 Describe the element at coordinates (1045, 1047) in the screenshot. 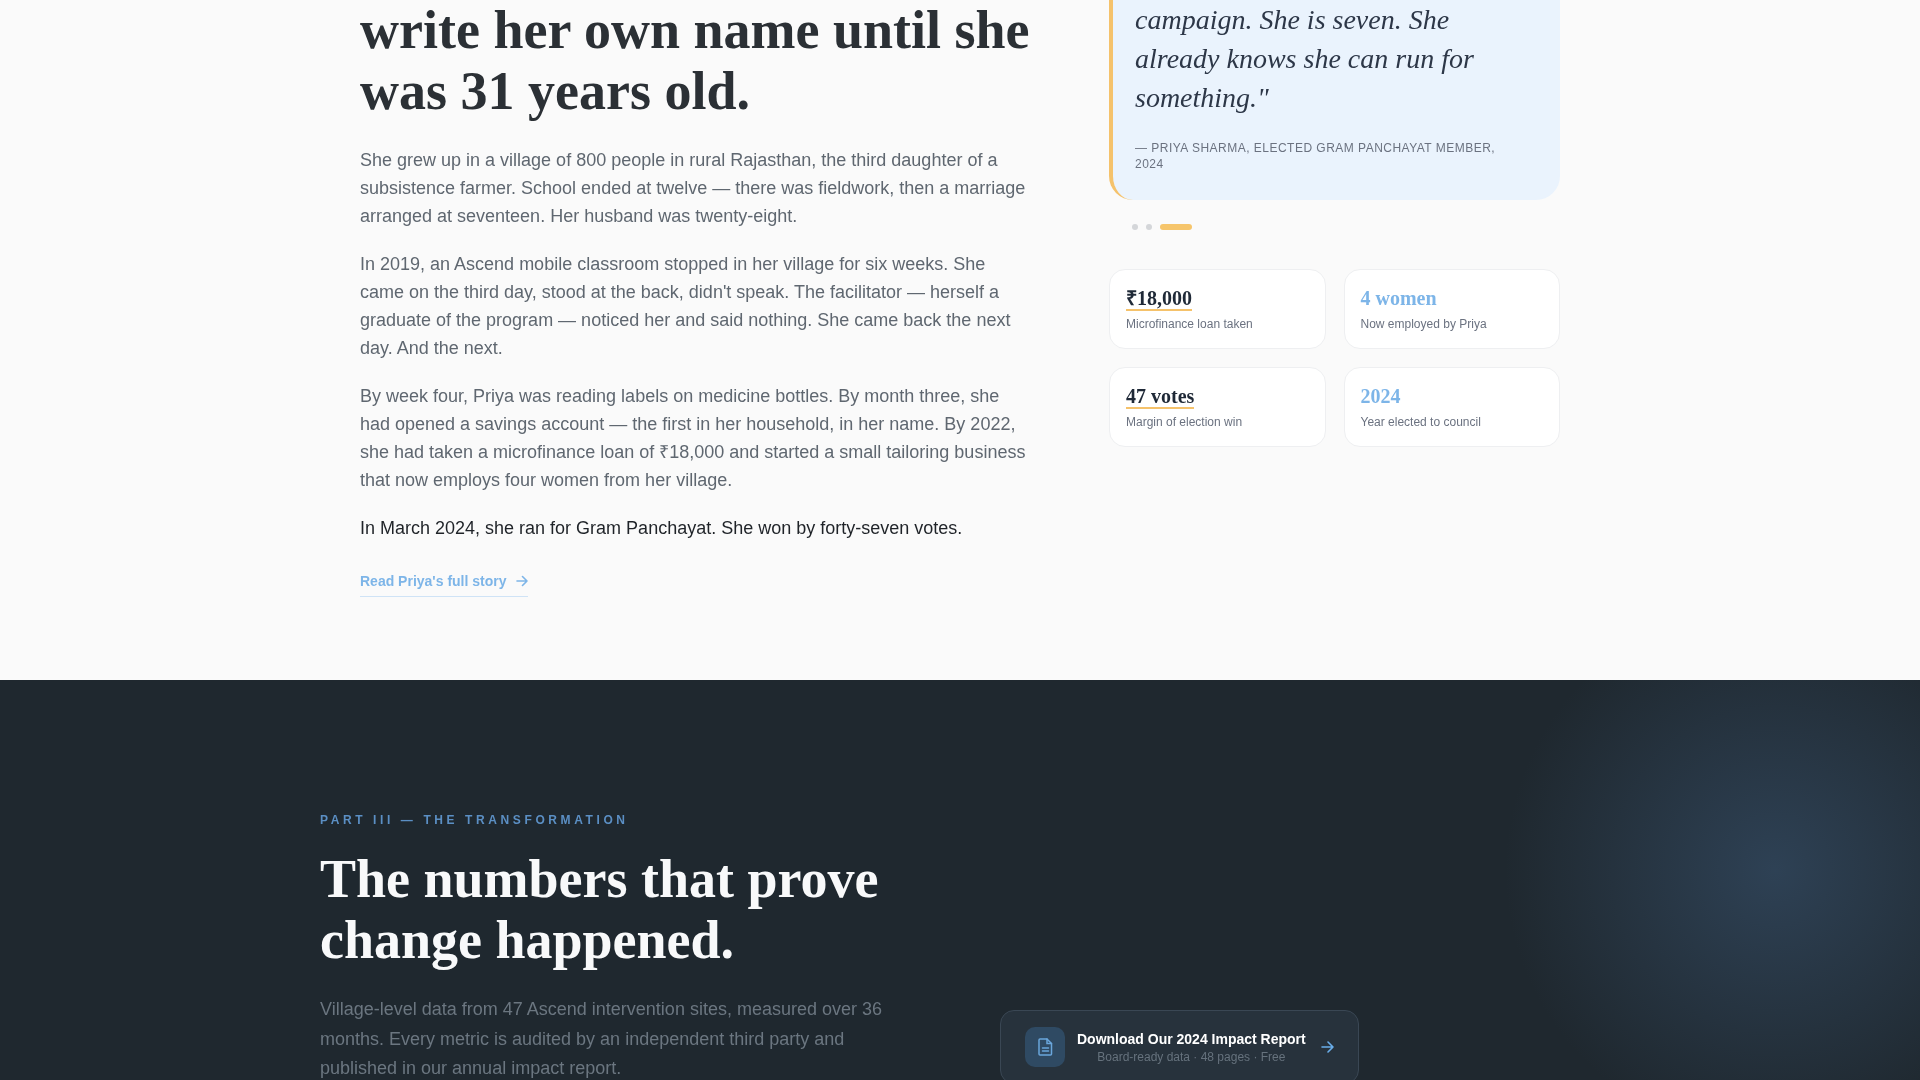

I see `document-icon` at that location.